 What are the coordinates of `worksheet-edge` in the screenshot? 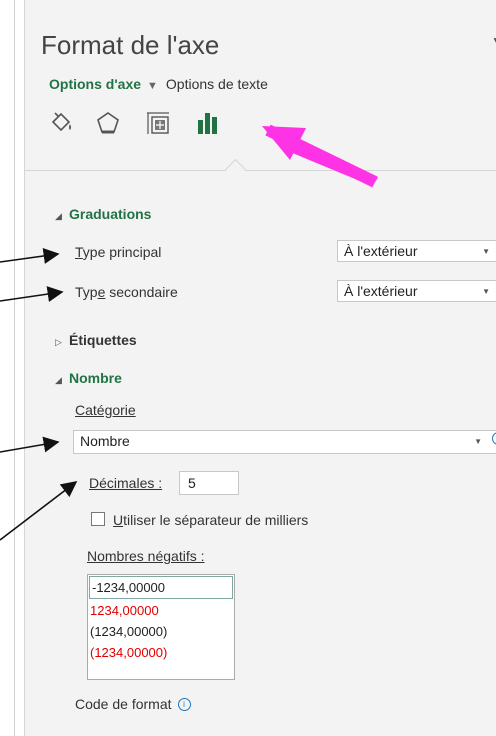 It's located at (7, 368).